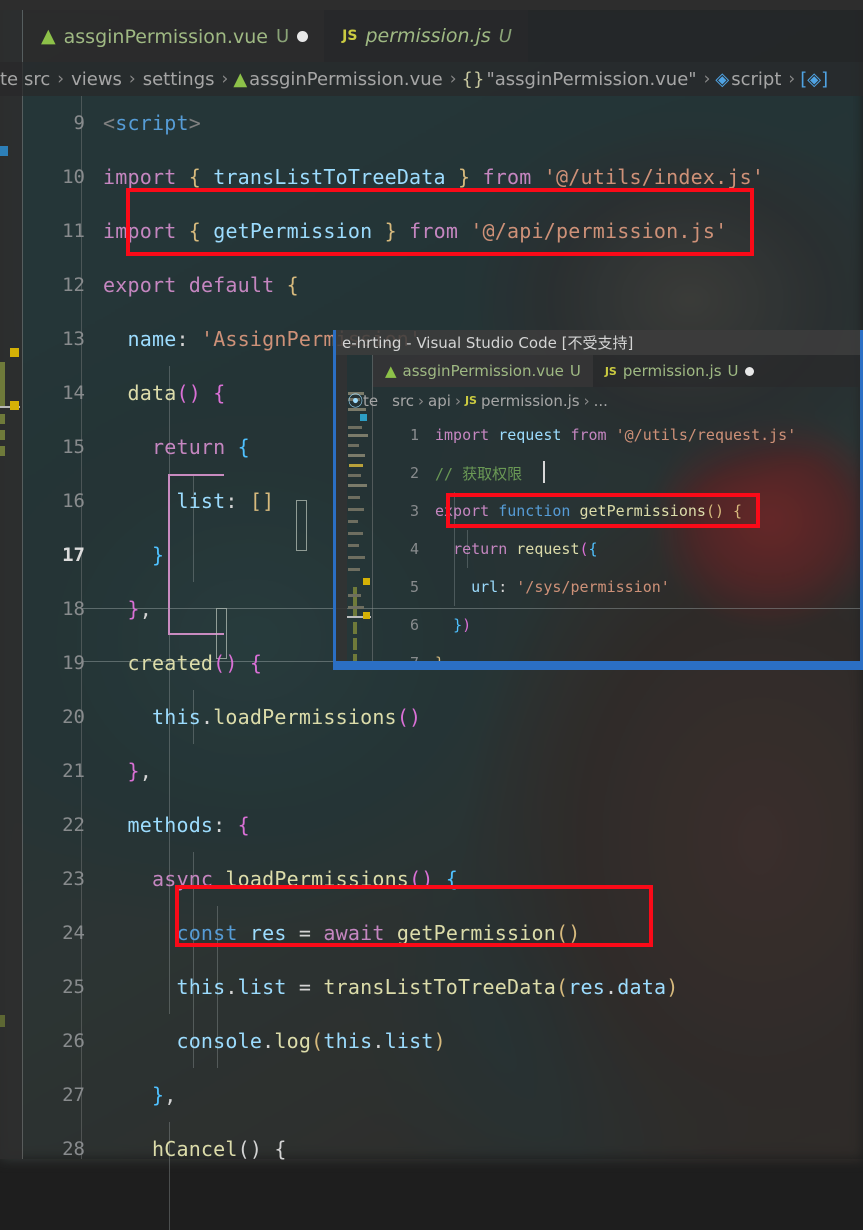 The width and height of the screenshot is (863, 1230). Describe the element at coordinates (63, 177) in the screenshot. I see `line-number: 10` at that location.